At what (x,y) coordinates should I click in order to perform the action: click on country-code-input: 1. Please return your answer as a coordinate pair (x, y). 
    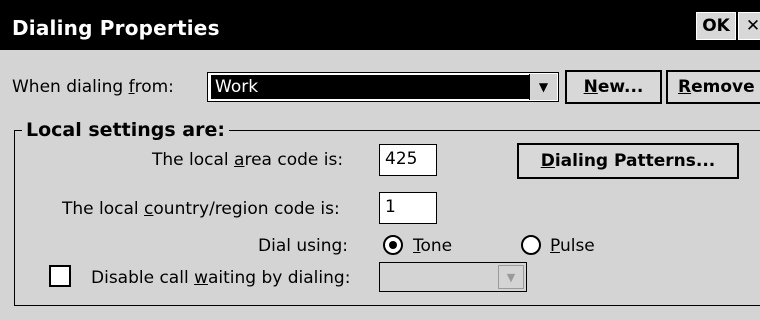
    Looking at the image, I should click on (408, 208).